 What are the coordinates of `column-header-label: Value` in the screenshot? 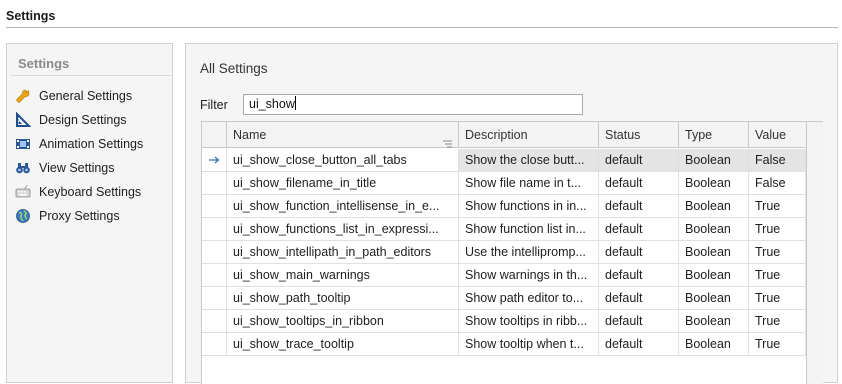 It's located at (771, 135).